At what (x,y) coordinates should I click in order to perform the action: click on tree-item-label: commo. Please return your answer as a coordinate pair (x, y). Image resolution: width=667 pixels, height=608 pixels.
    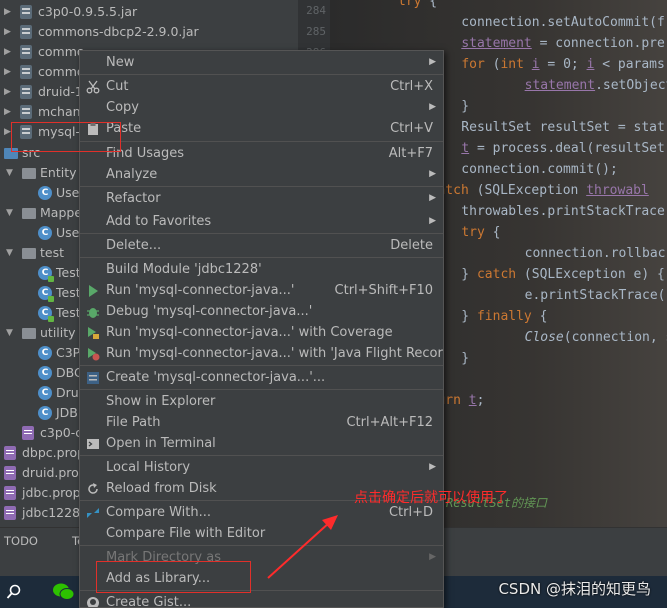
    Looking at the image, I should click on (61, 51).